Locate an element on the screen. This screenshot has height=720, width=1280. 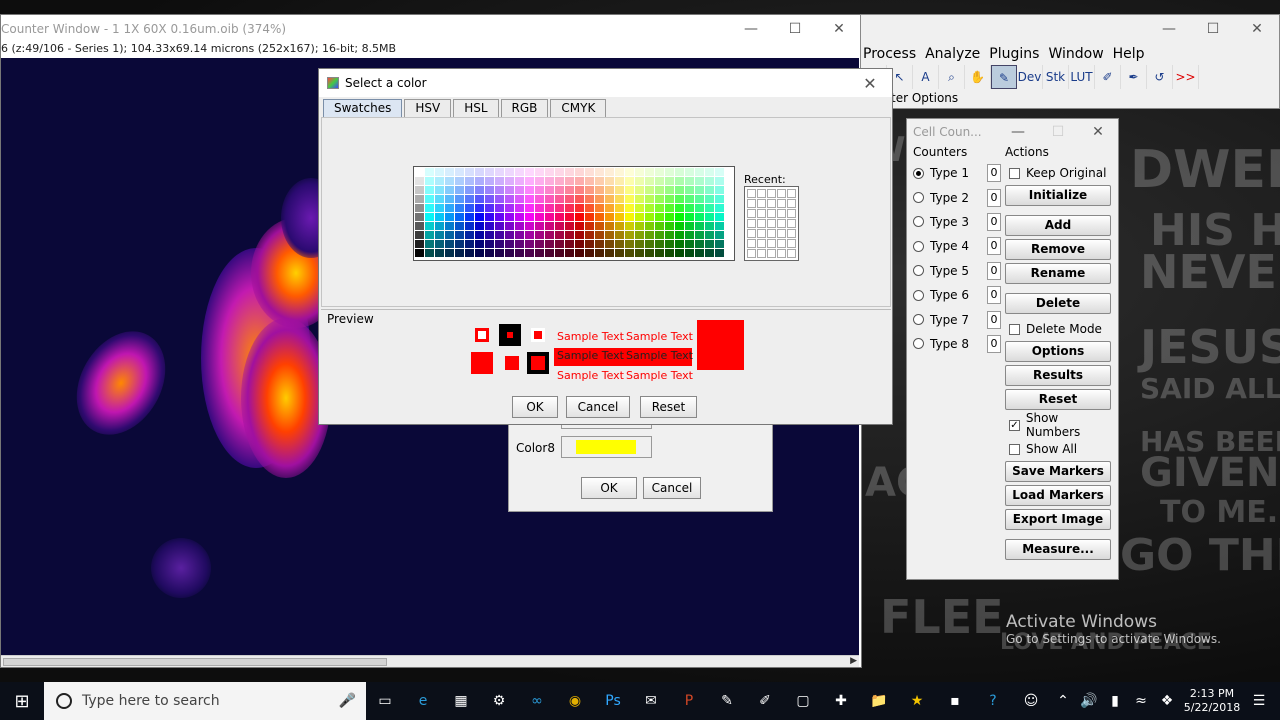
help-icon: ? is located at coordinates (993, 701).